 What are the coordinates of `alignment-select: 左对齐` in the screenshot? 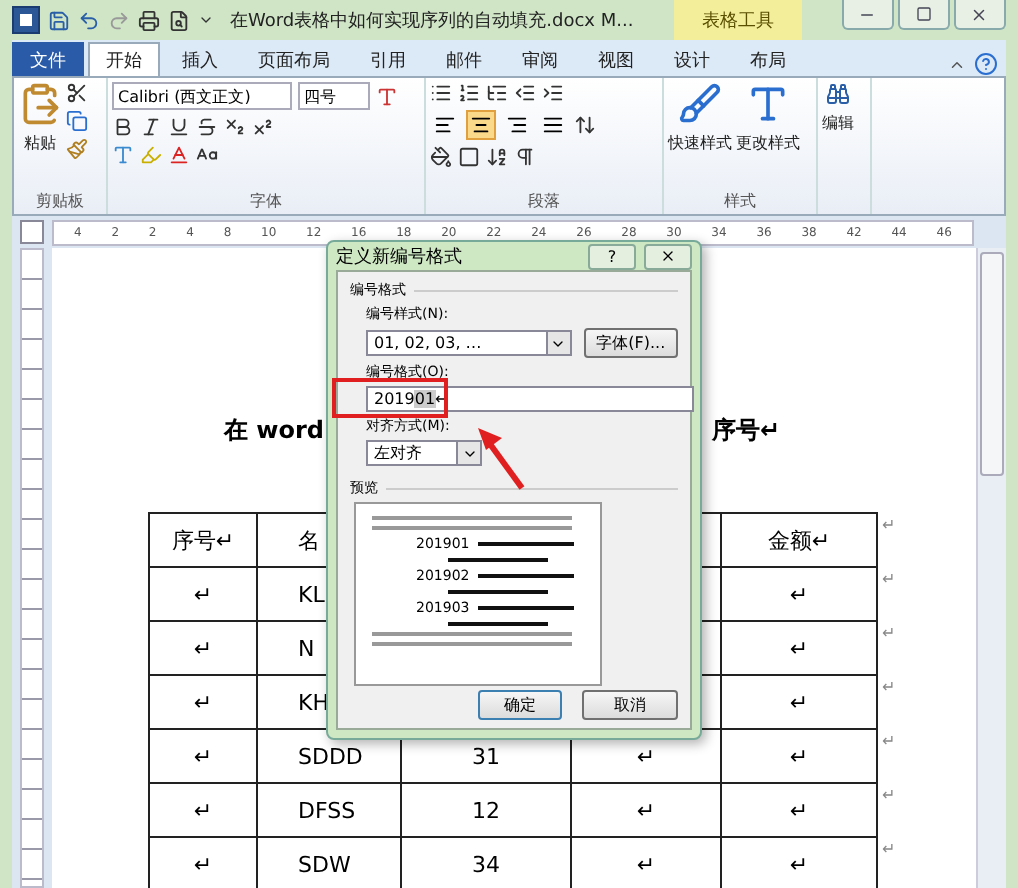 It's located at (424, 453).